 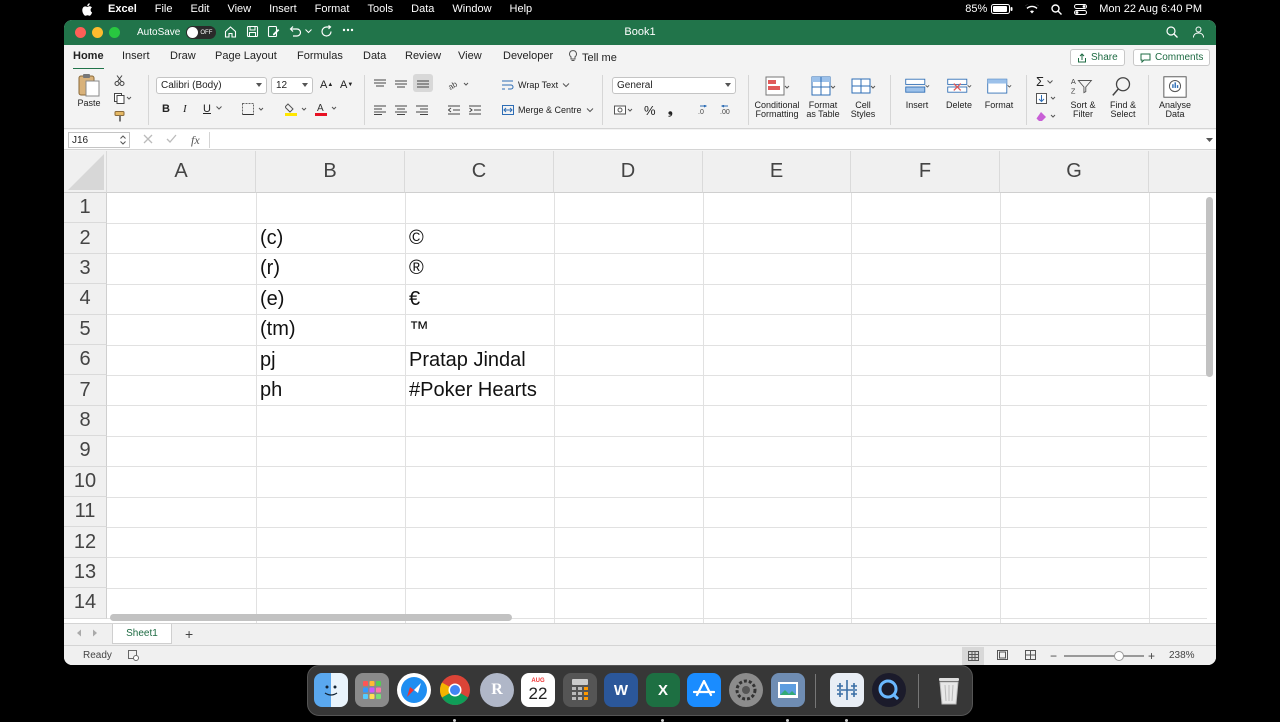 I want to click on row-header-12: 12, so click(x=85, y=542).